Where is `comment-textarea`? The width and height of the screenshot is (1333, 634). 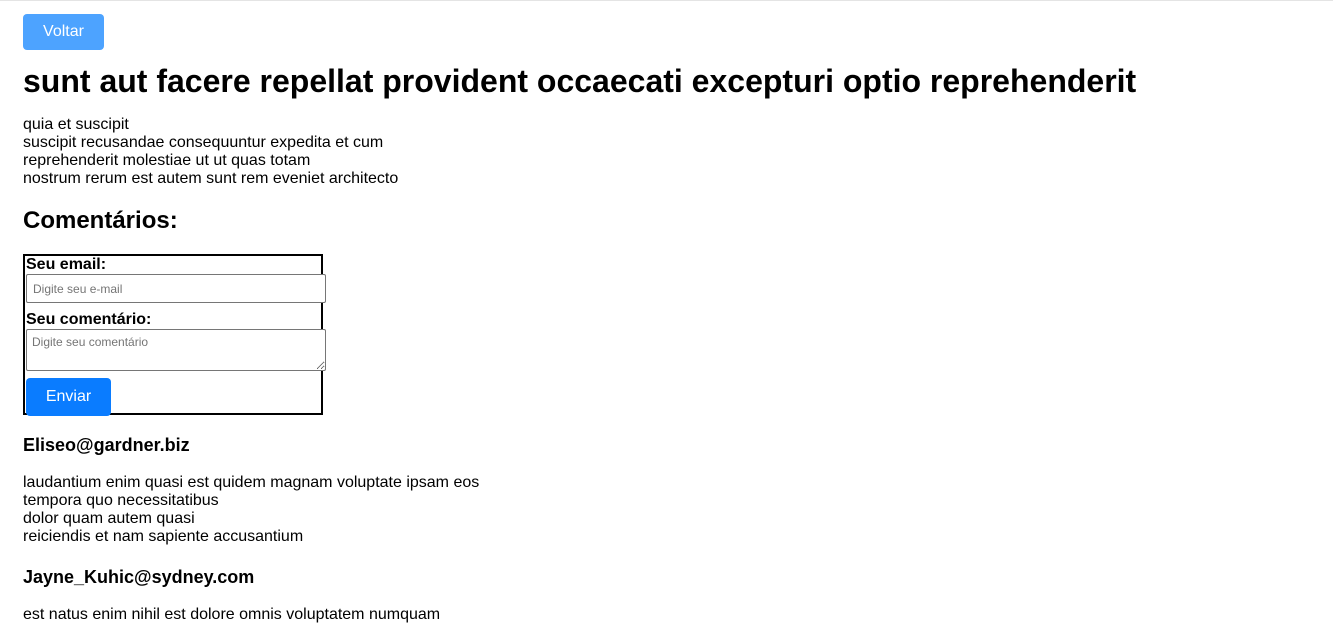
comment-textarea is located at coordinates (176, 350).